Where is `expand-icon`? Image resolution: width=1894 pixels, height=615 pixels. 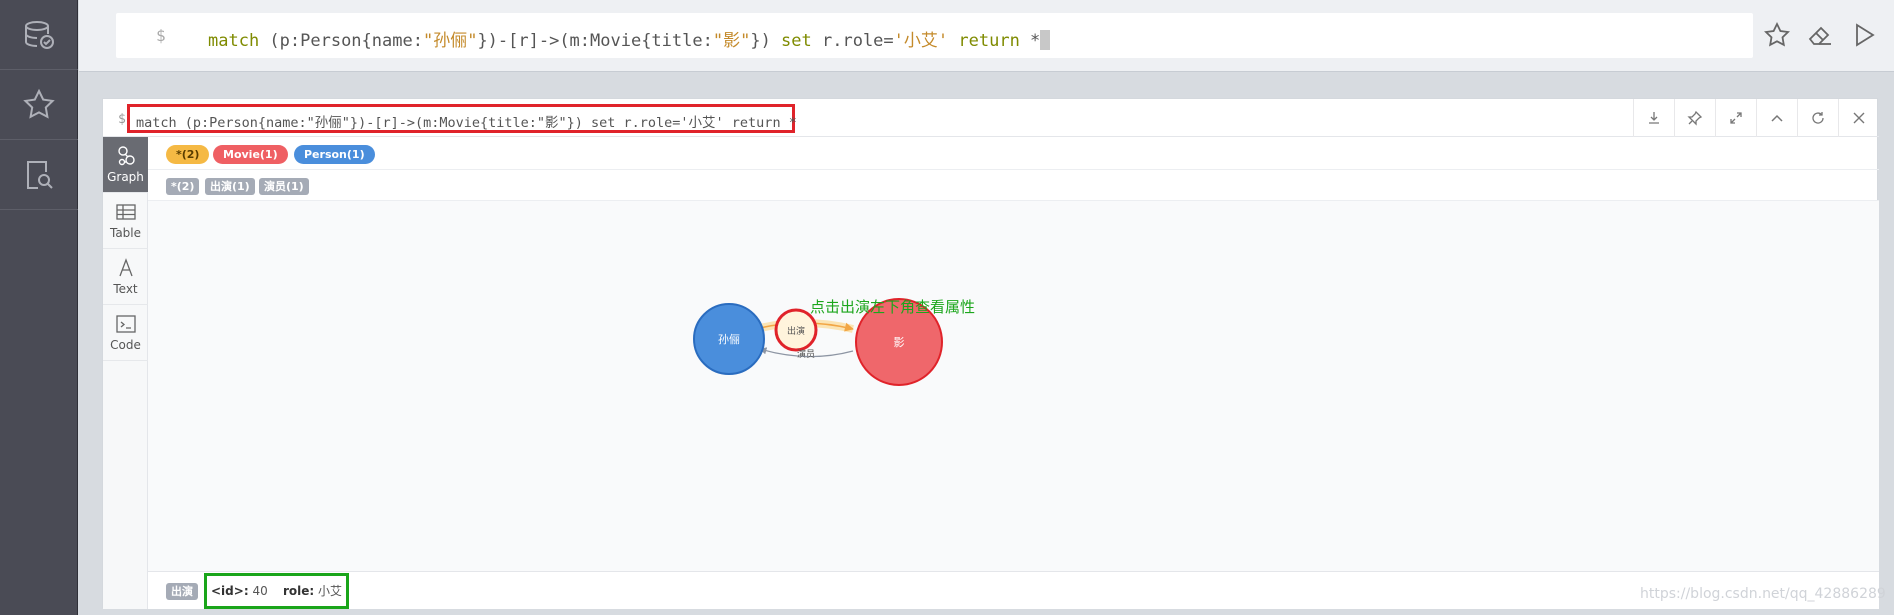 expand-icon is located at coordinates (1735, 118).